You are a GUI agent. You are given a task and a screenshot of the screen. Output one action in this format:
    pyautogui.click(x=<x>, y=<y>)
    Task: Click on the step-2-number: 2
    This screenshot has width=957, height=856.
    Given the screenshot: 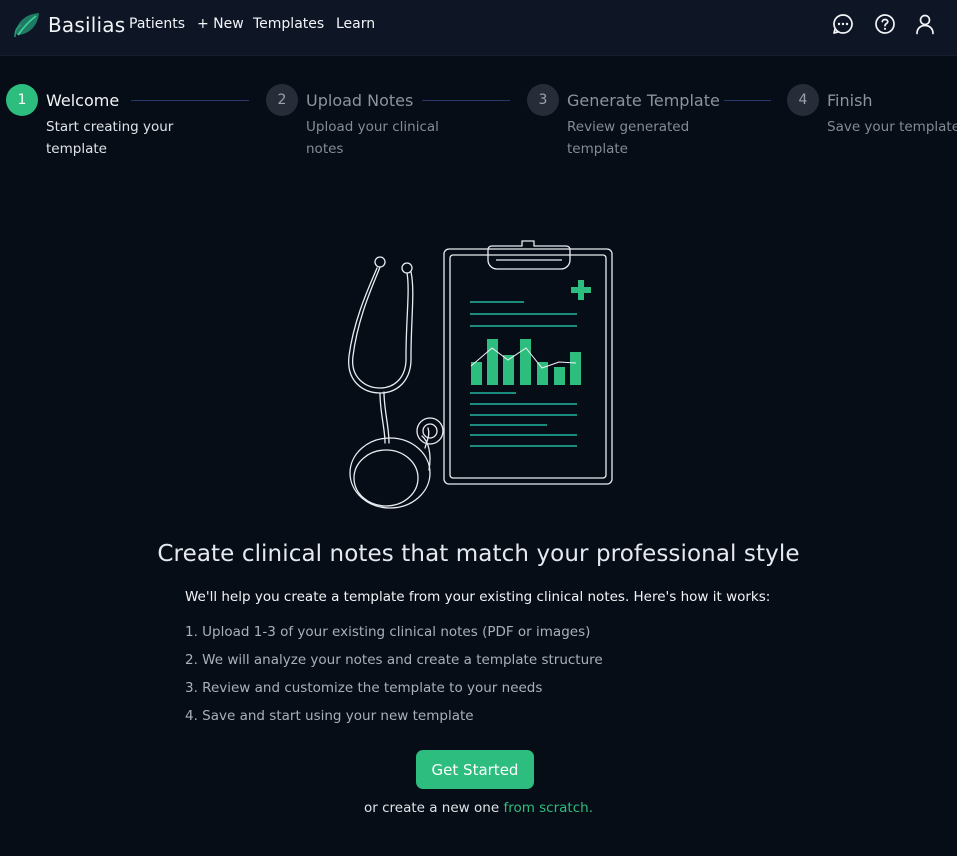 What is the action you would take?
    pyautogui.click(x=282, y=100)
    